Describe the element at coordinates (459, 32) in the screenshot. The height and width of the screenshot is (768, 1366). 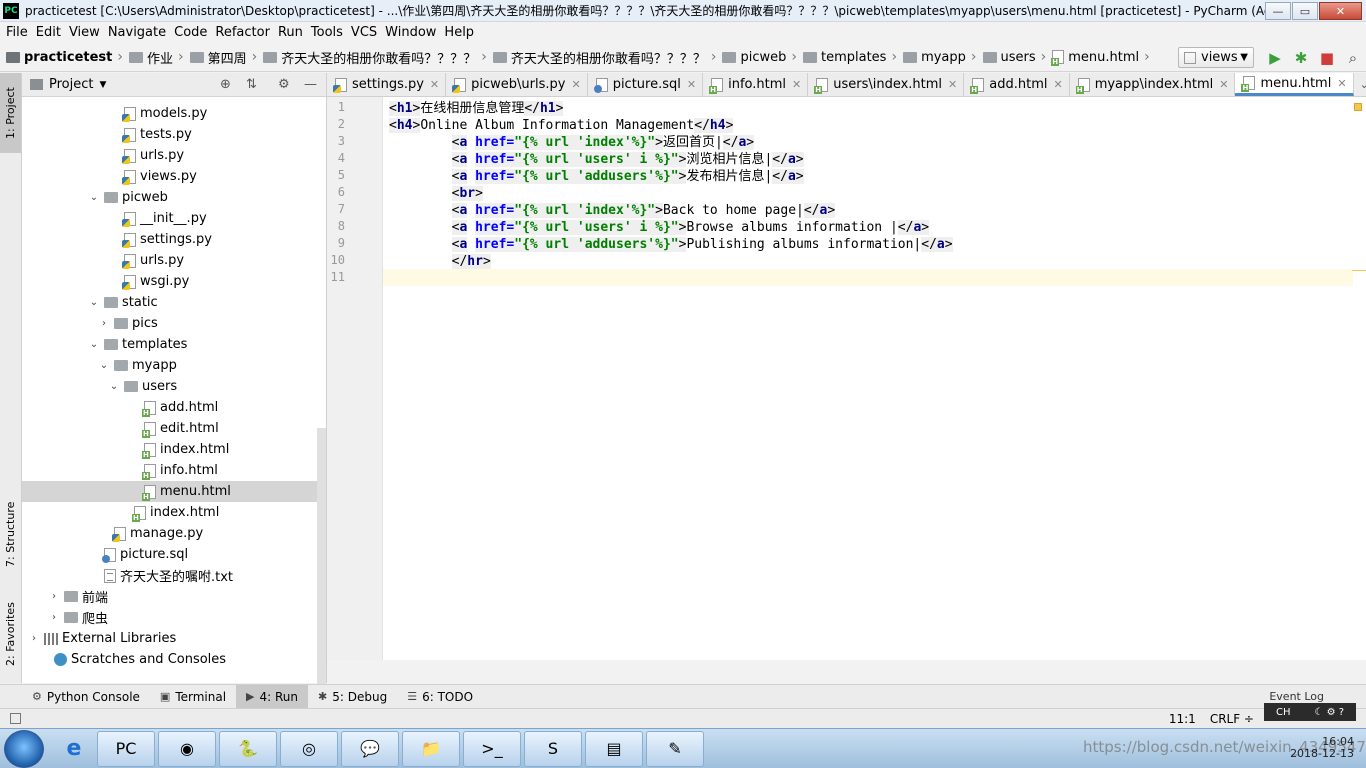
I see `menu-help: Help` at that location.